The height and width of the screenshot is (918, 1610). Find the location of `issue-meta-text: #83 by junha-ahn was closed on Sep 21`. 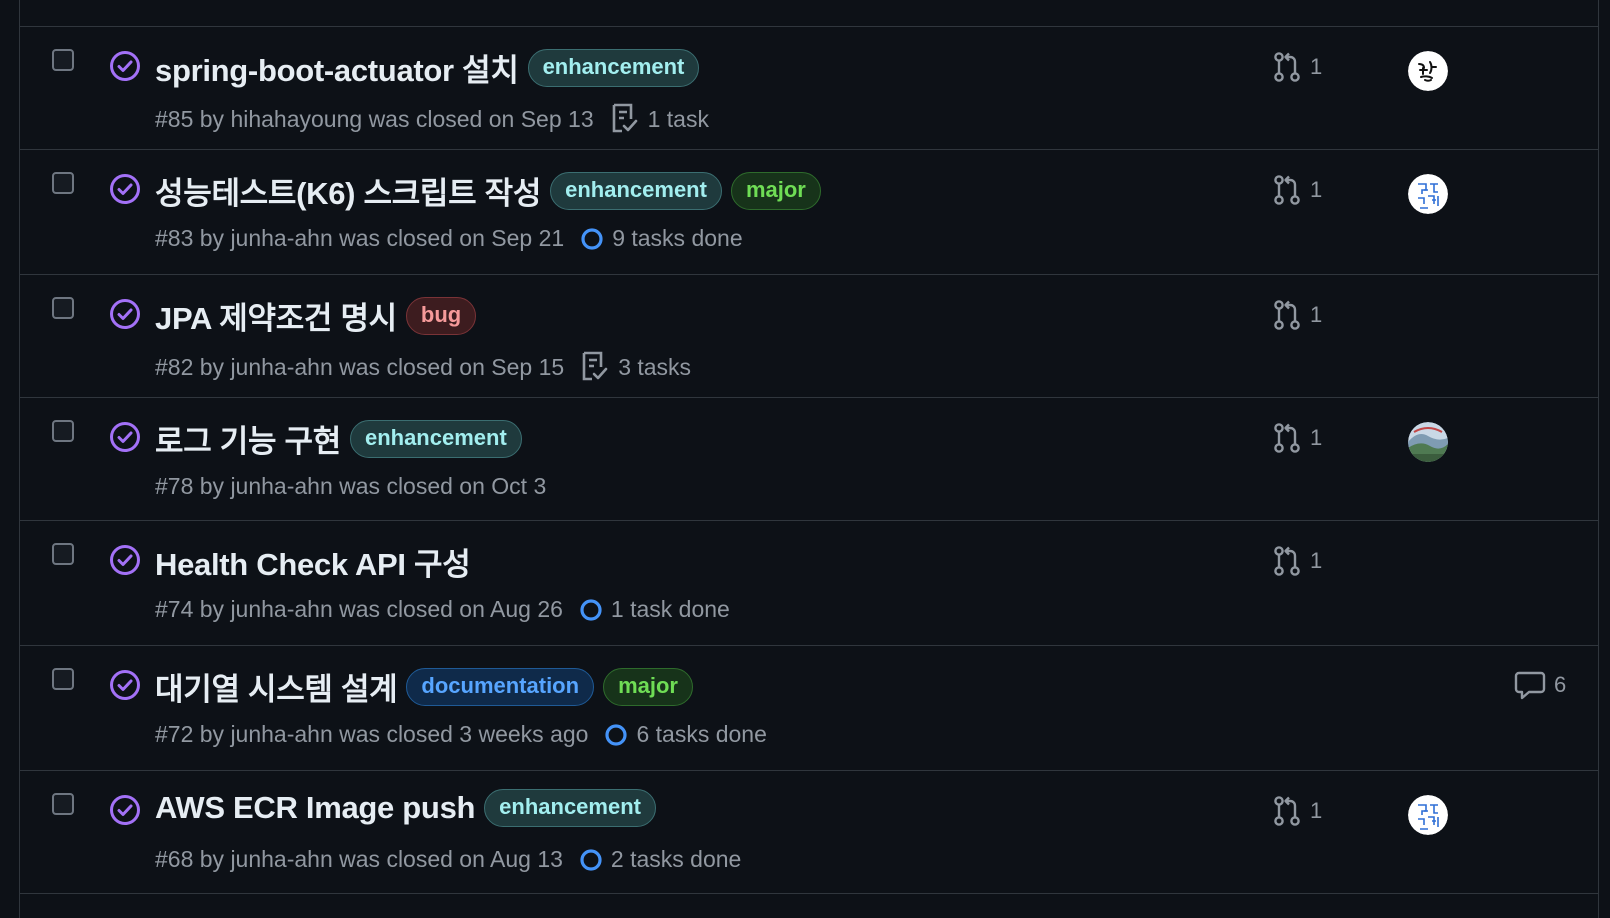

issue-meta-text: #83 by junha-ahn was closed on Sep 21 is located at coordinates (360, 238).